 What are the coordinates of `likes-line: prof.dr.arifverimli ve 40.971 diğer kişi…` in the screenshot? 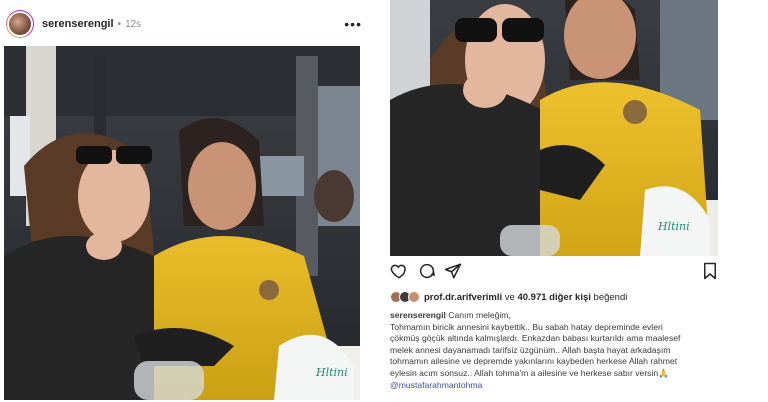 It's located at (508, 297).